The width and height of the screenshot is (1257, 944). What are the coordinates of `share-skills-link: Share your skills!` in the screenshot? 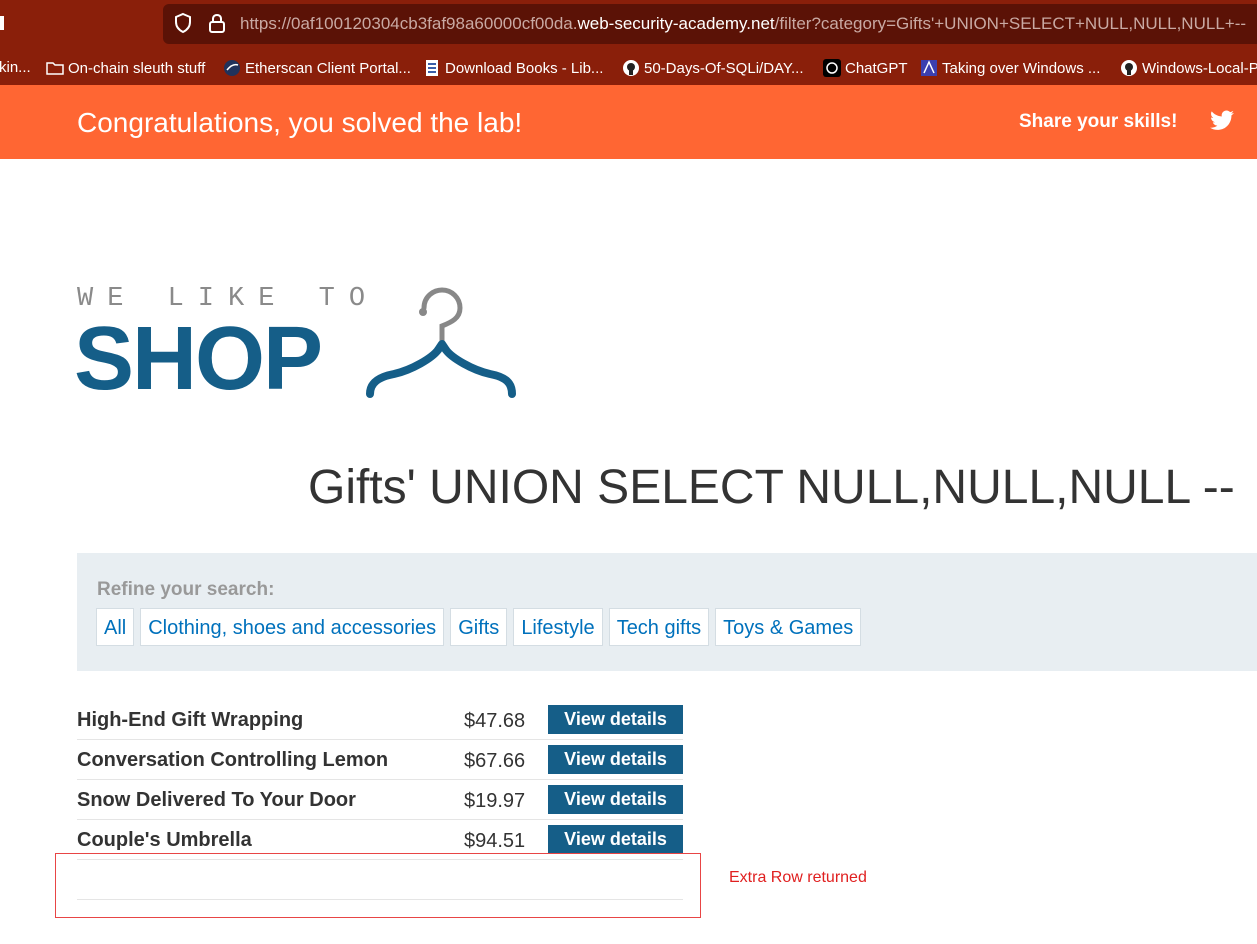 It's located at (1098, 122).